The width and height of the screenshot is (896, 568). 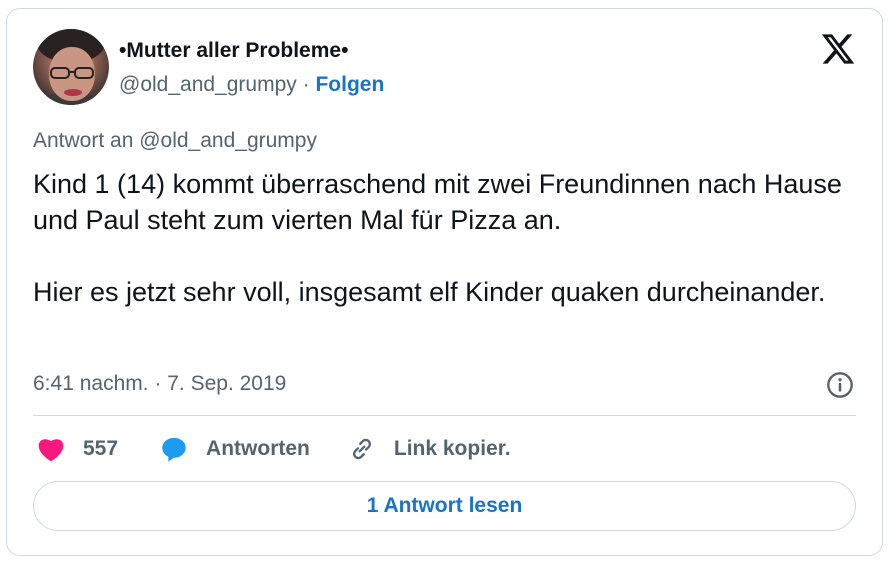 I want to click on chat-bubble-icon, so click(x=174, y=449).